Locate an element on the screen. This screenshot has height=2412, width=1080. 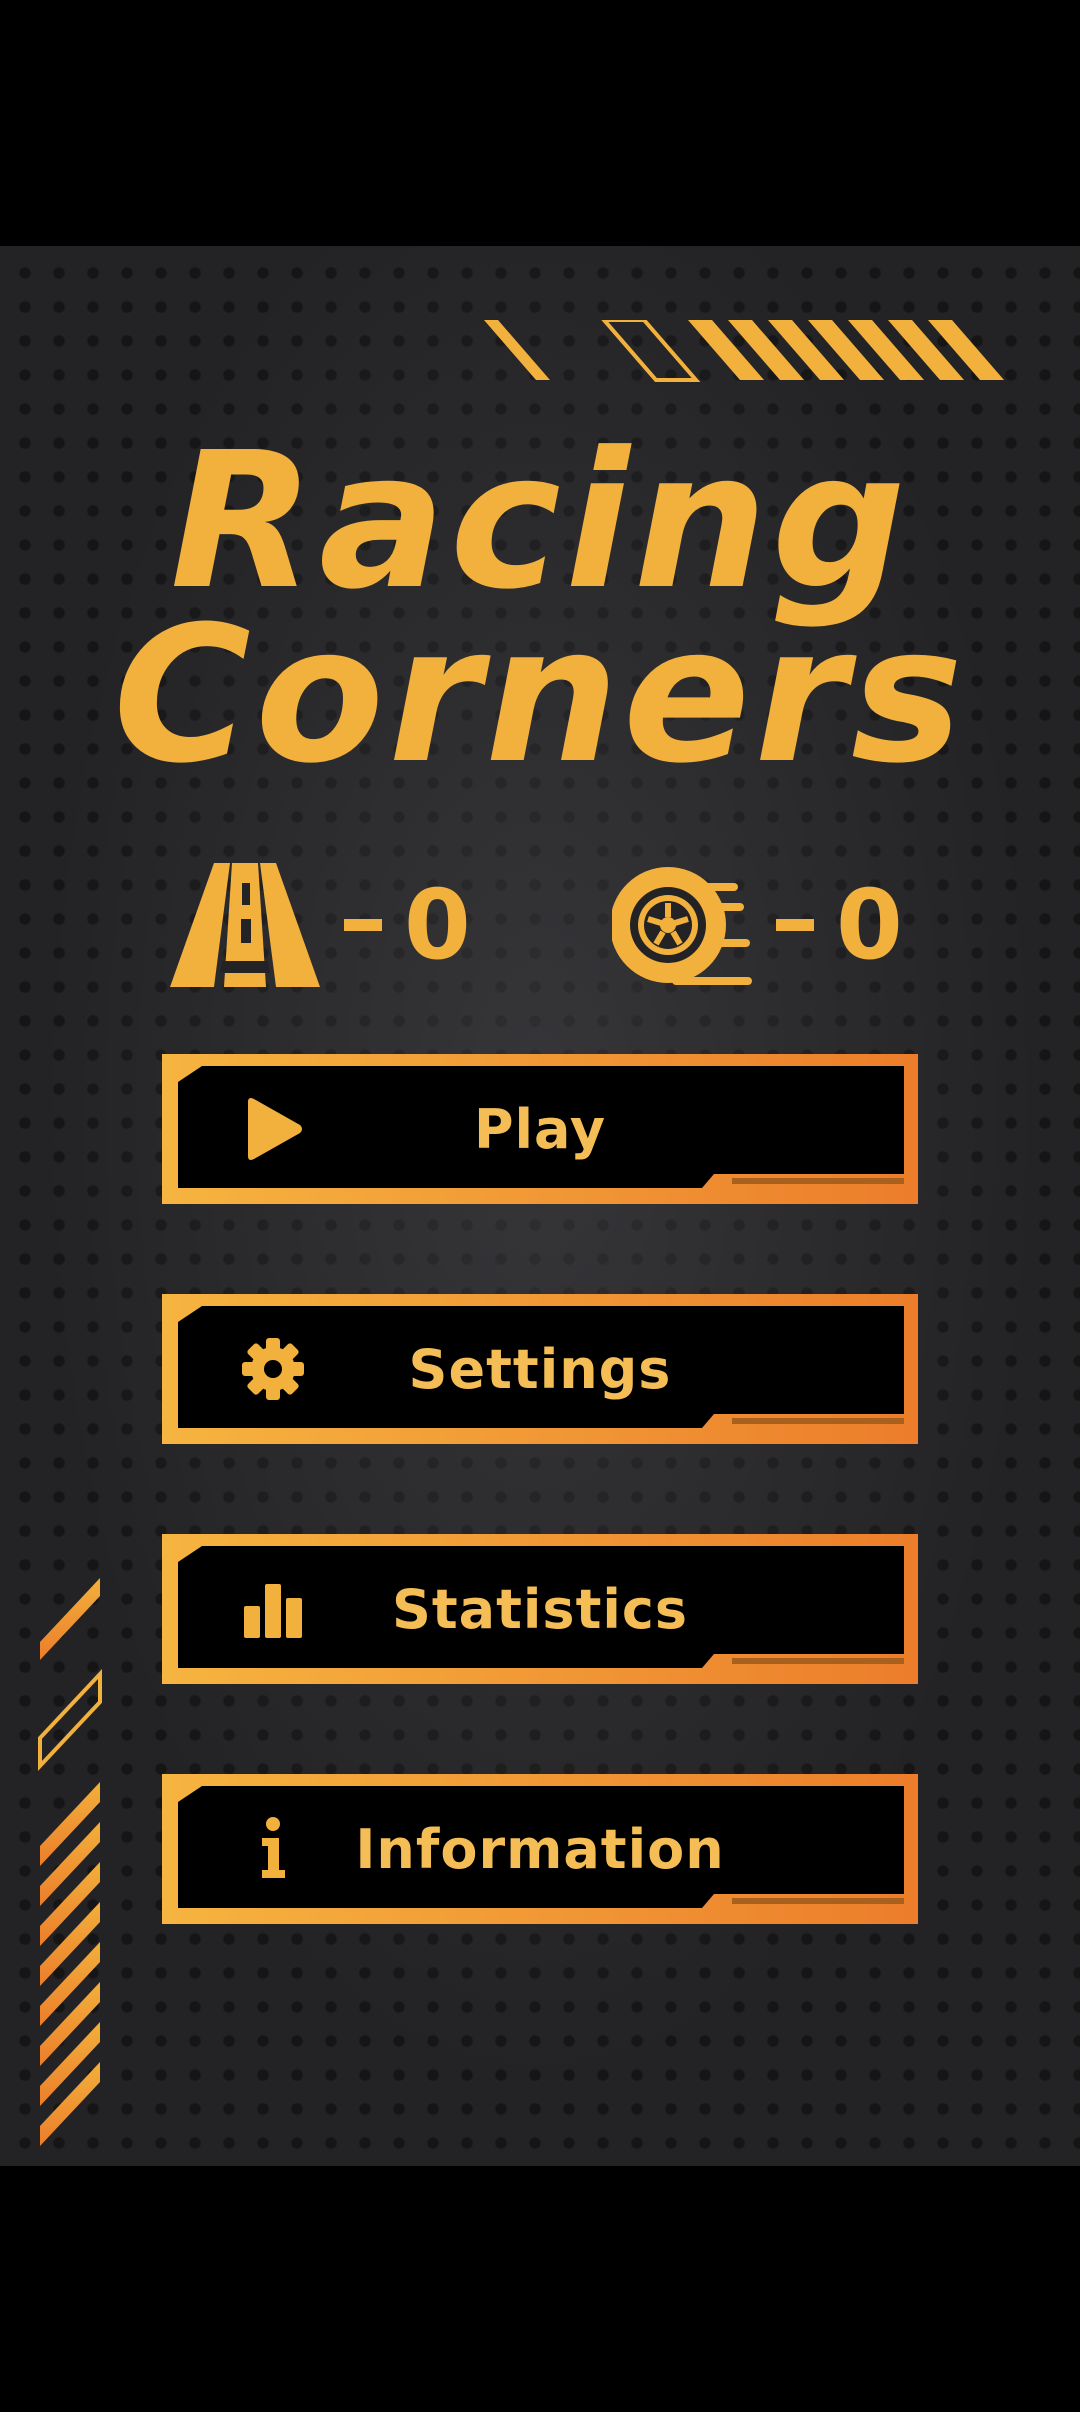
decorative-stripes-side is located at coordinates (70, 1862).